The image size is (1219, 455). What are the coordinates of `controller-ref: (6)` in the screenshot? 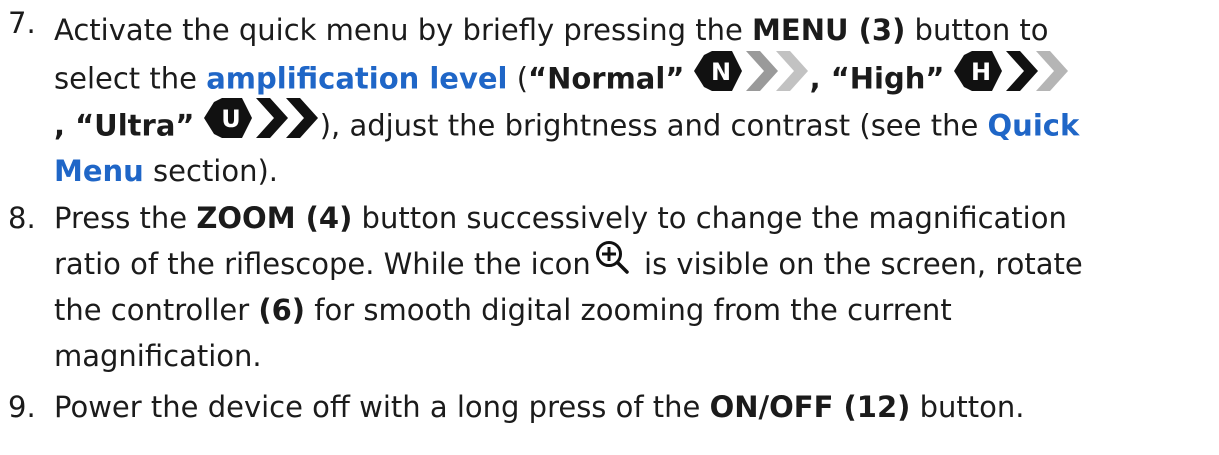 It's located at (282, 310).